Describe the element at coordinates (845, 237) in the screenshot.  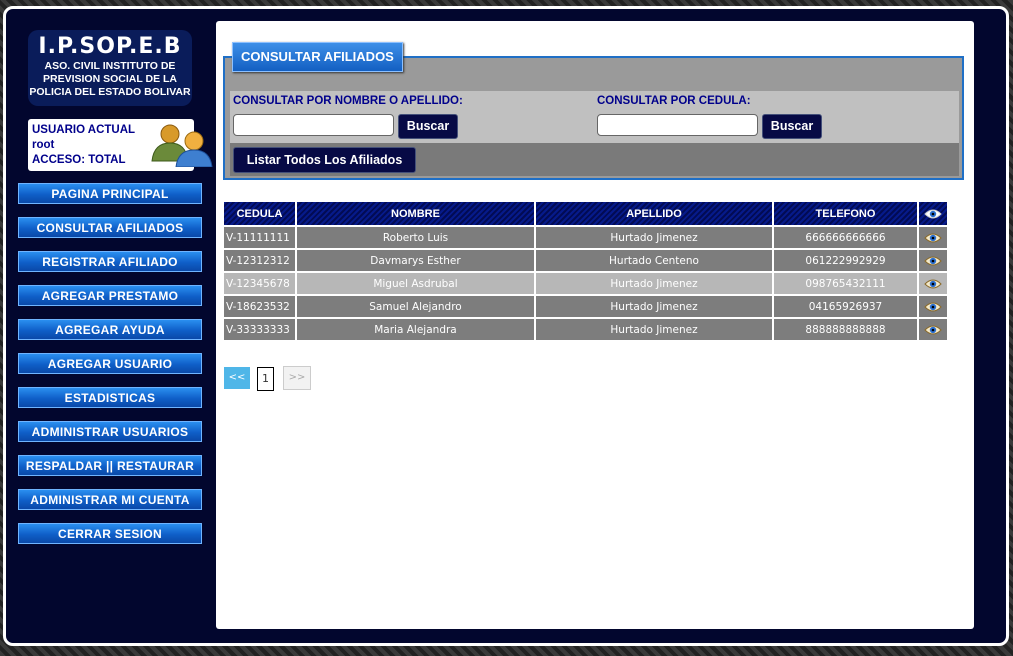
I see `cell-telefono: 666666666666` at that location.